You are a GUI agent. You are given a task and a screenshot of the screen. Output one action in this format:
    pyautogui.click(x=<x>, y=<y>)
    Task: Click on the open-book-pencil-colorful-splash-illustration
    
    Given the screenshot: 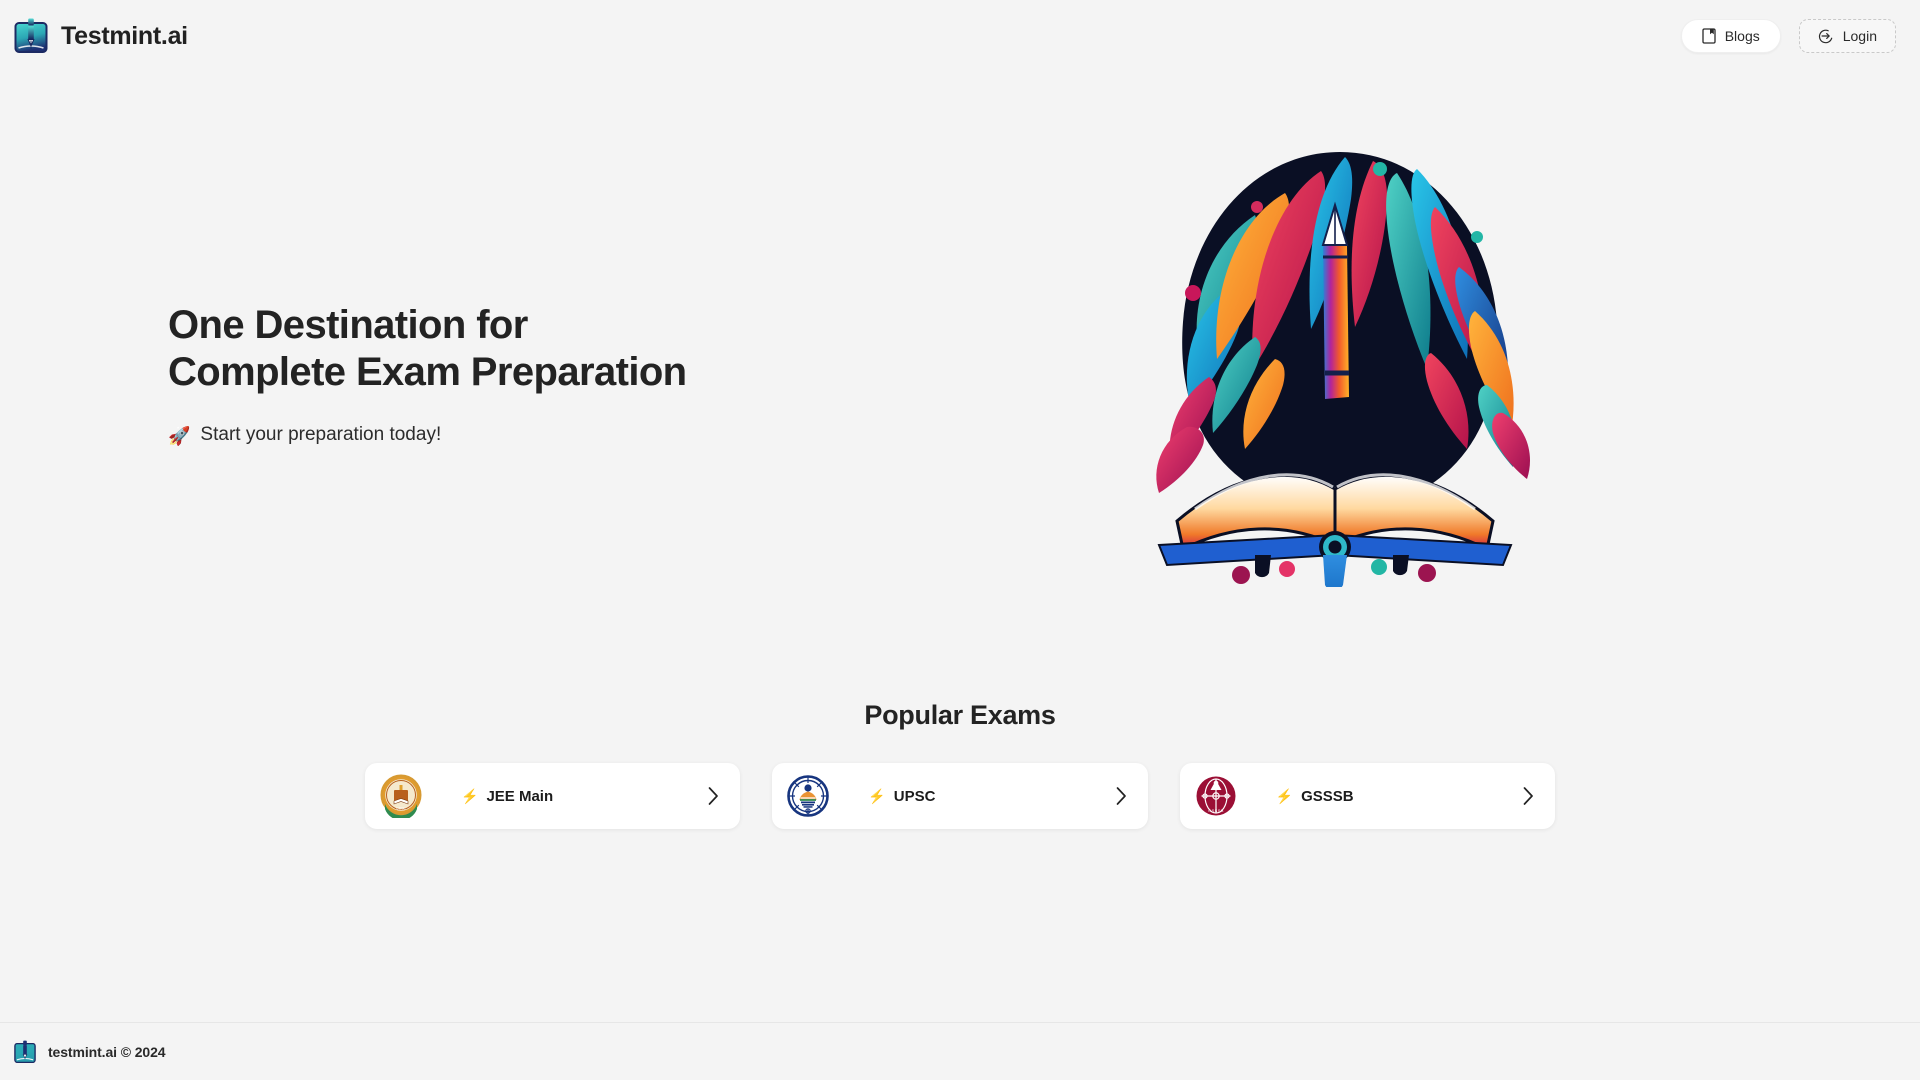 What is the action you would take?
    pyautogui.click(x=1340, y=342)
    